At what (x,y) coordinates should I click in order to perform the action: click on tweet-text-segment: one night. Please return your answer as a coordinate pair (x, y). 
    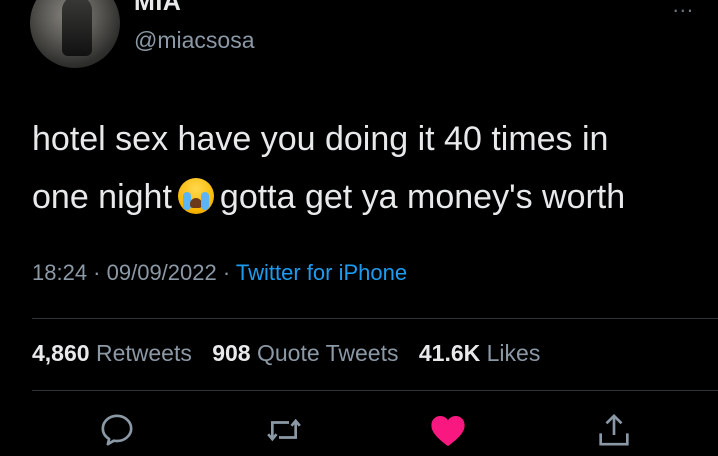
    Looking at the image, I should click on (102, 197).